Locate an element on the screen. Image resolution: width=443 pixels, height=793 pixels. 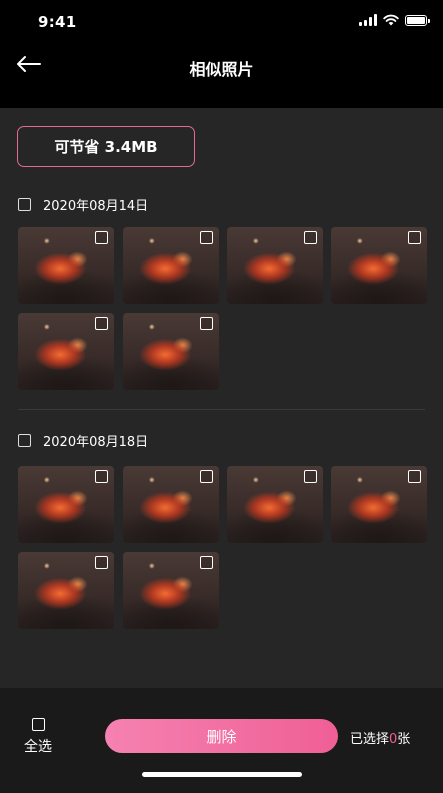
savings-badge: 可节省 3.4MB is located at coordinates (106, 146).